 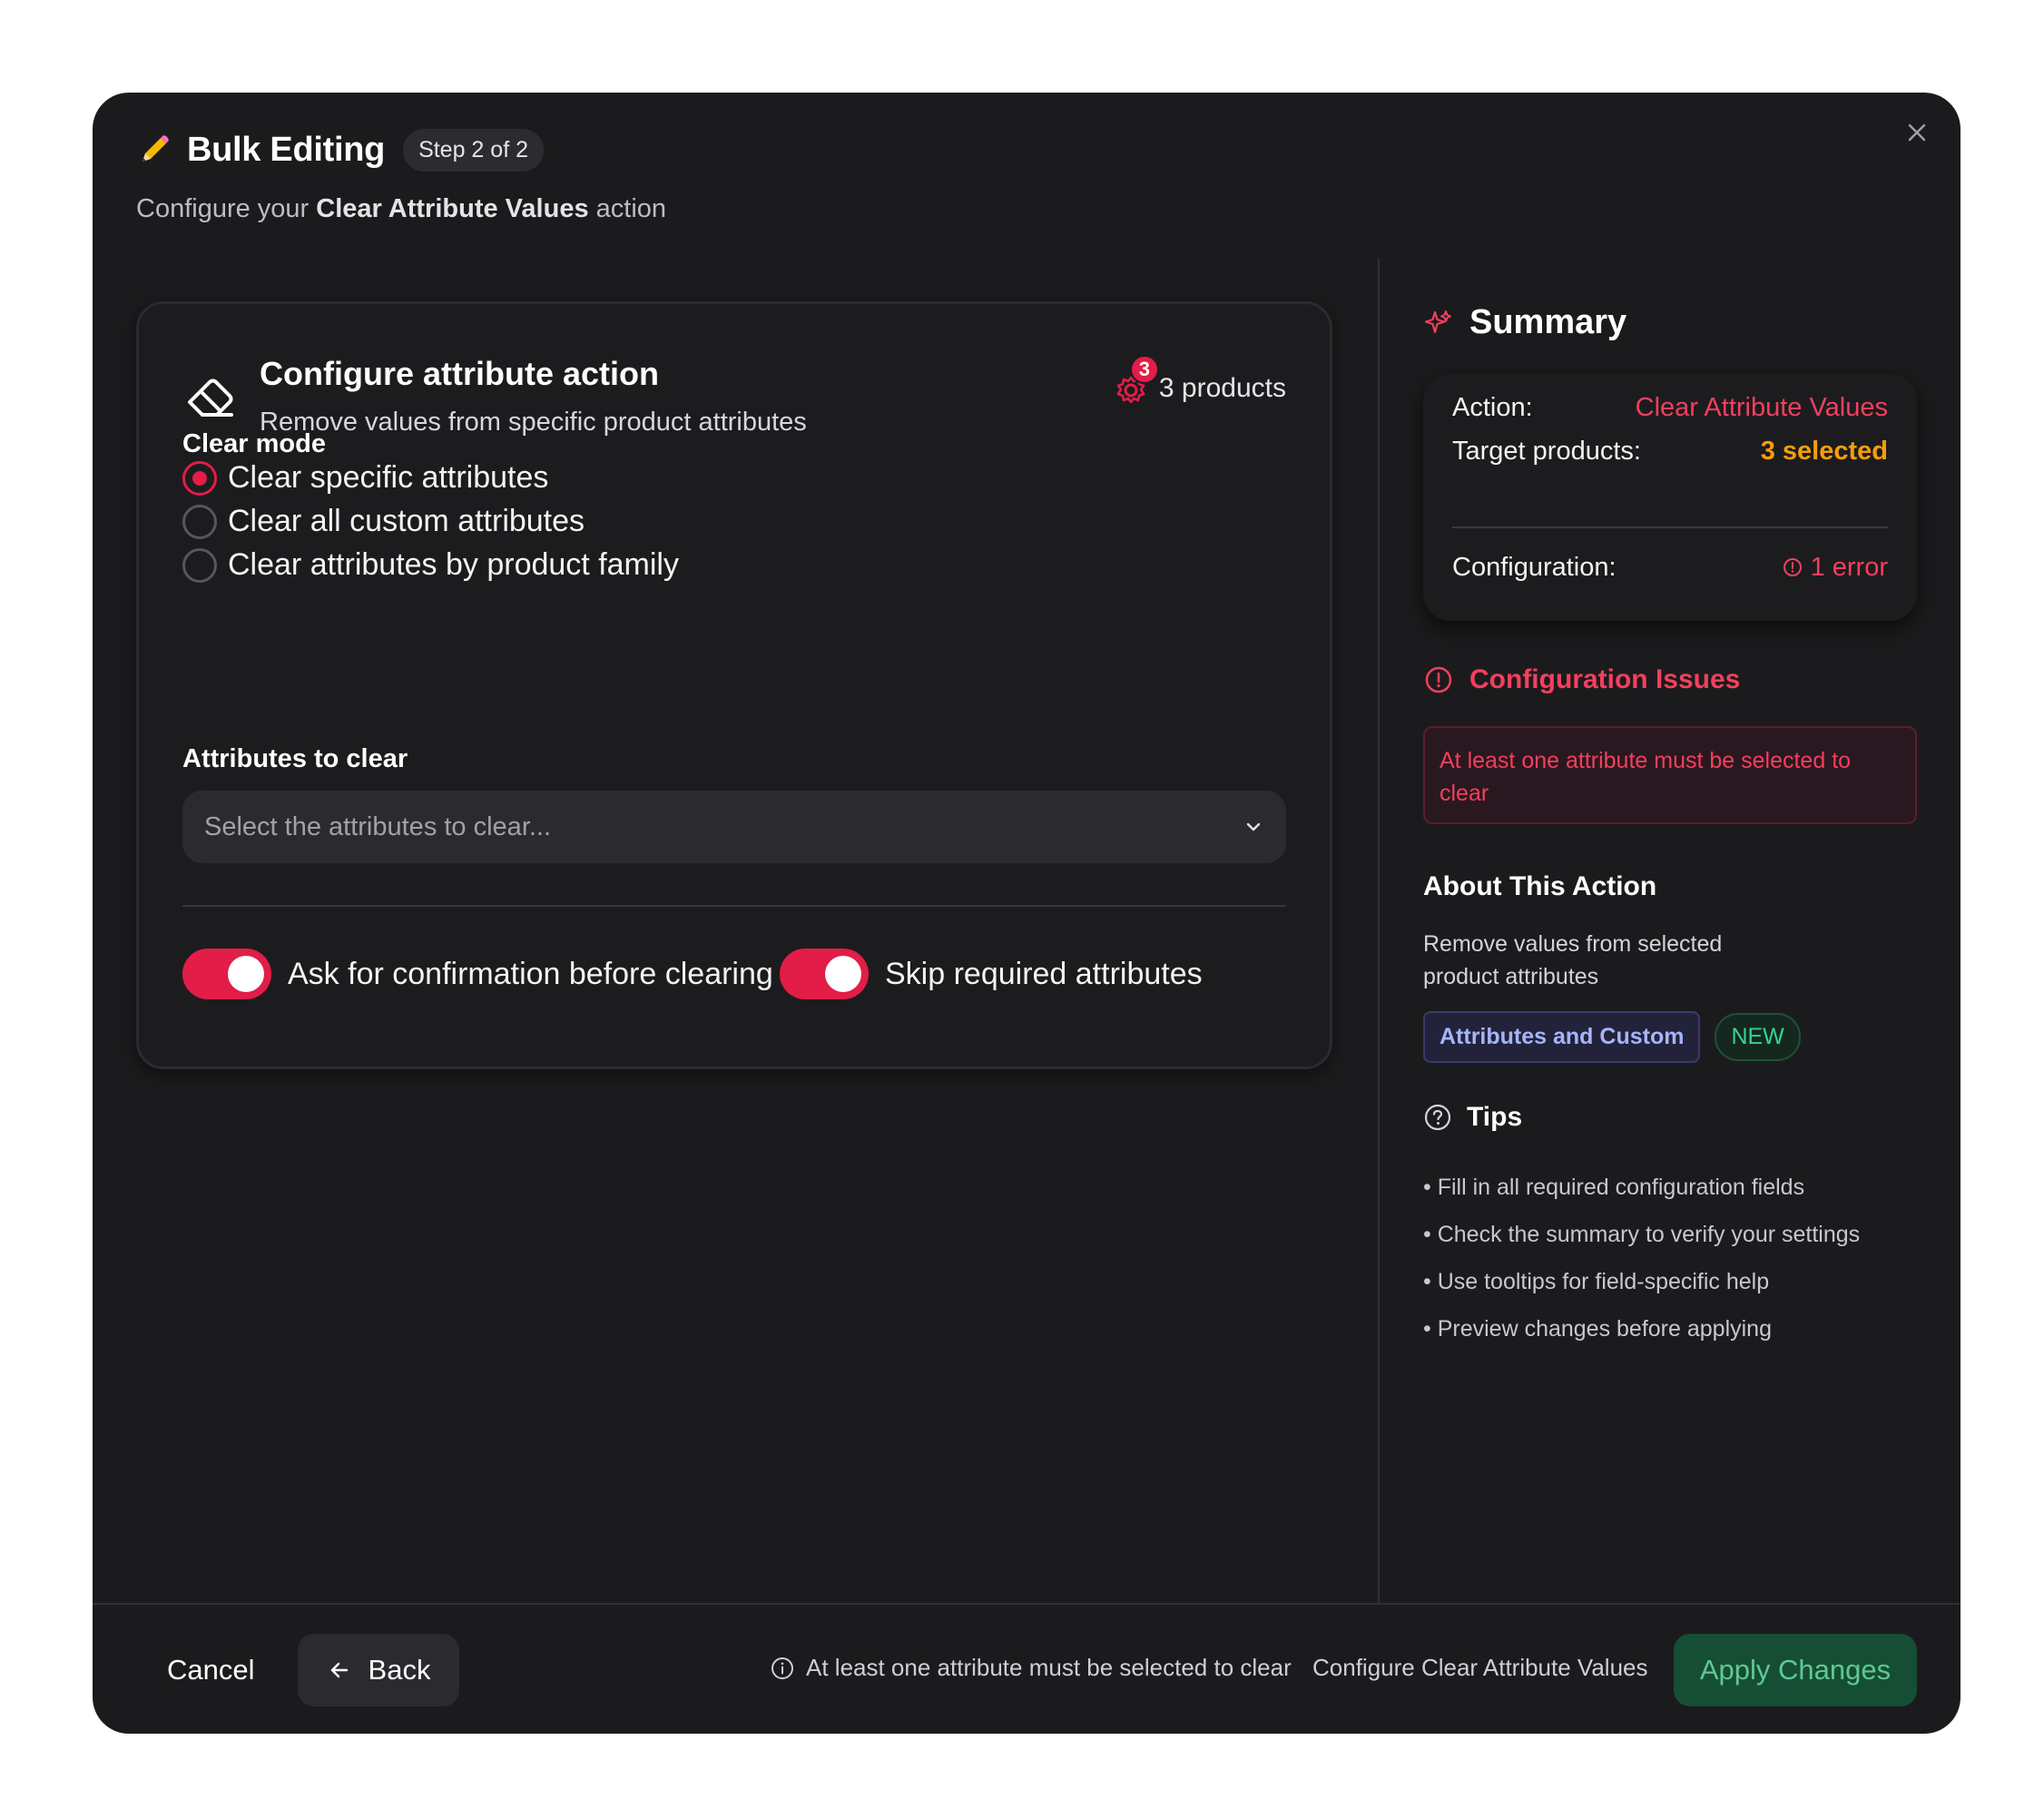 What do you see at coordinates (530, 974) in the screenshot?
I see `toggle-label: Ask for confirmation before clearing` at bounding box center [530, 974].